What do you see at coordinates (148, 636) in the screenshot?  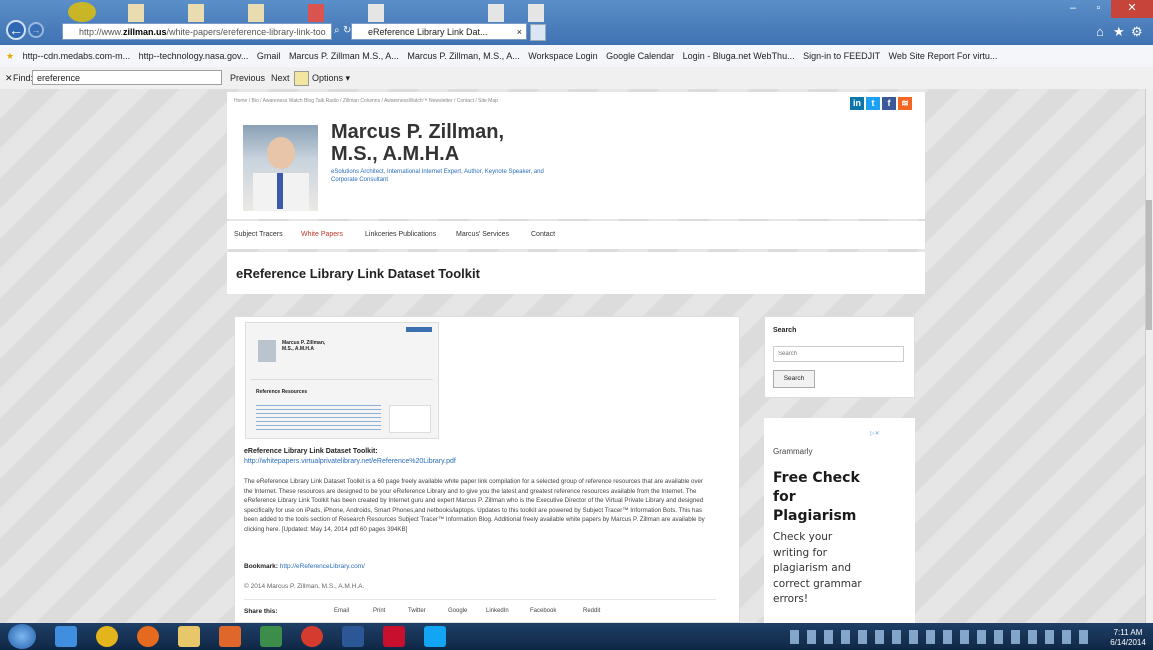 I see `firefox-icon` at bounding box center [148, 636].